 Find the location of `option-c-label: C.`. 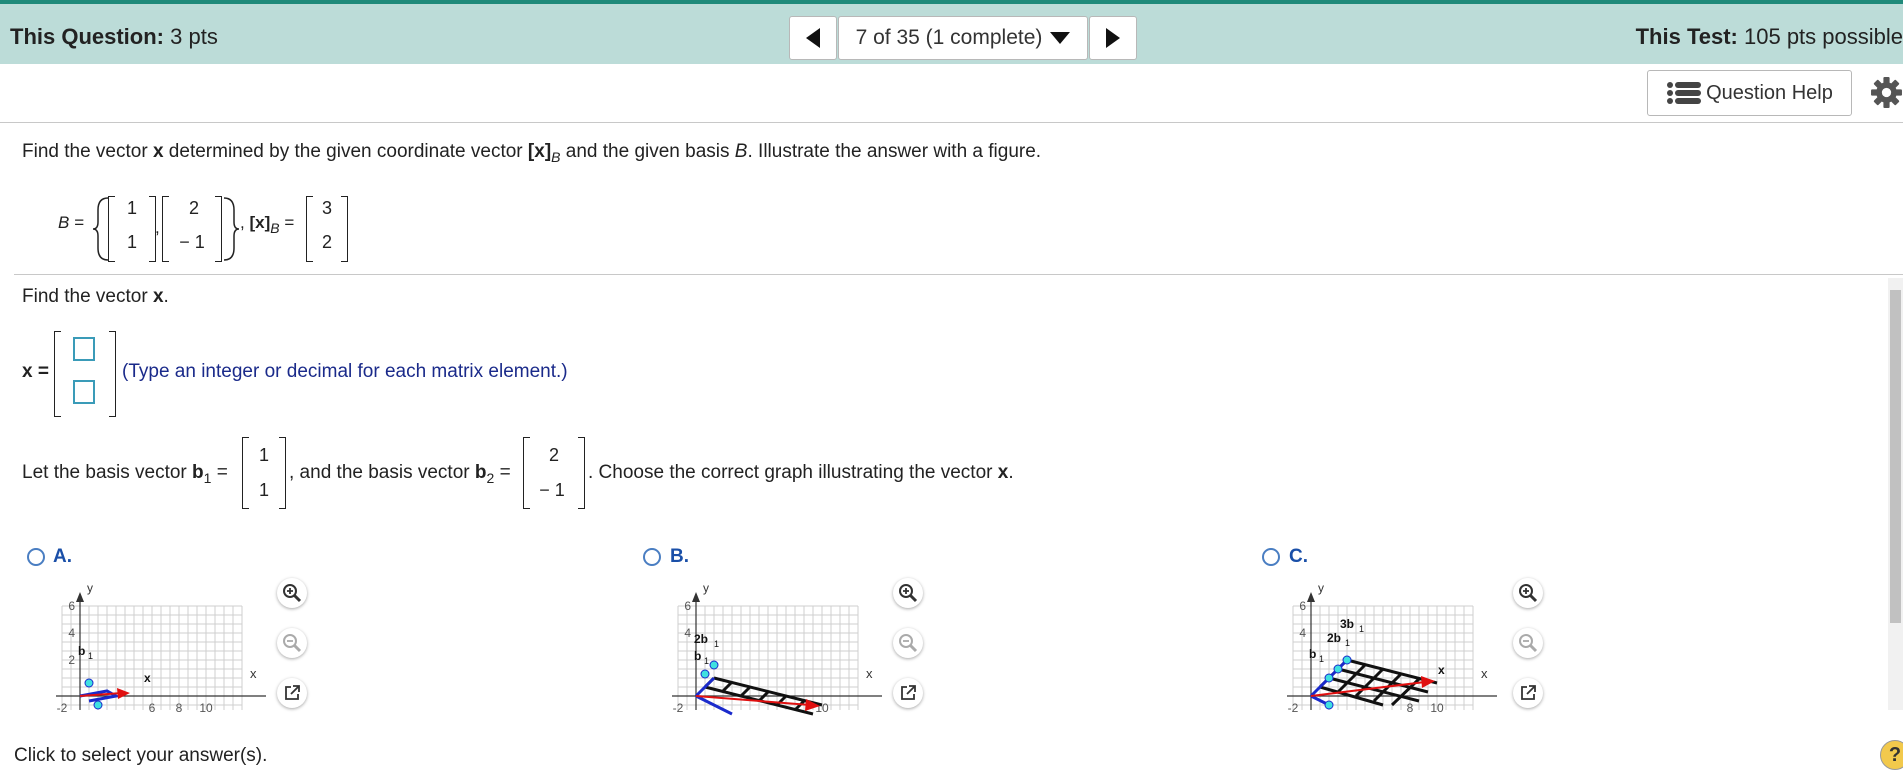

option-c-label: C. is located at coordinates (1298, 557).